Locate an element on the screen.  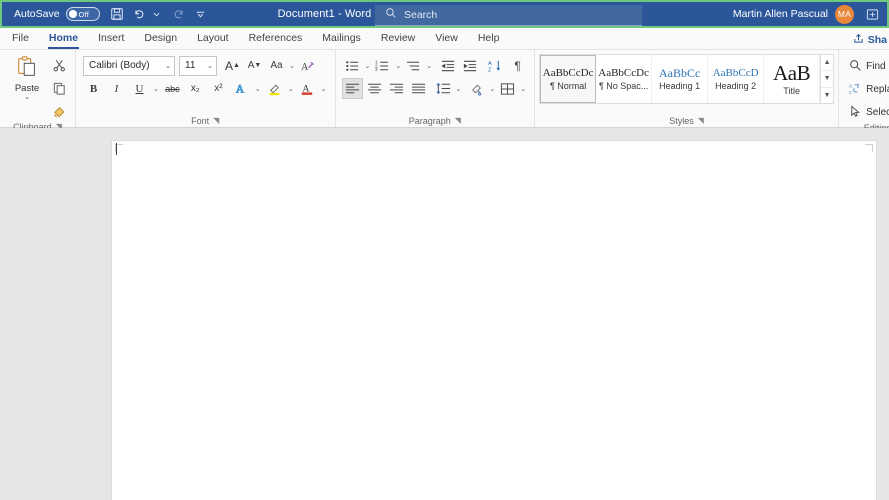
font-name-combo: Calibri (Body) ⌄ is located at coordinates (129, 65).